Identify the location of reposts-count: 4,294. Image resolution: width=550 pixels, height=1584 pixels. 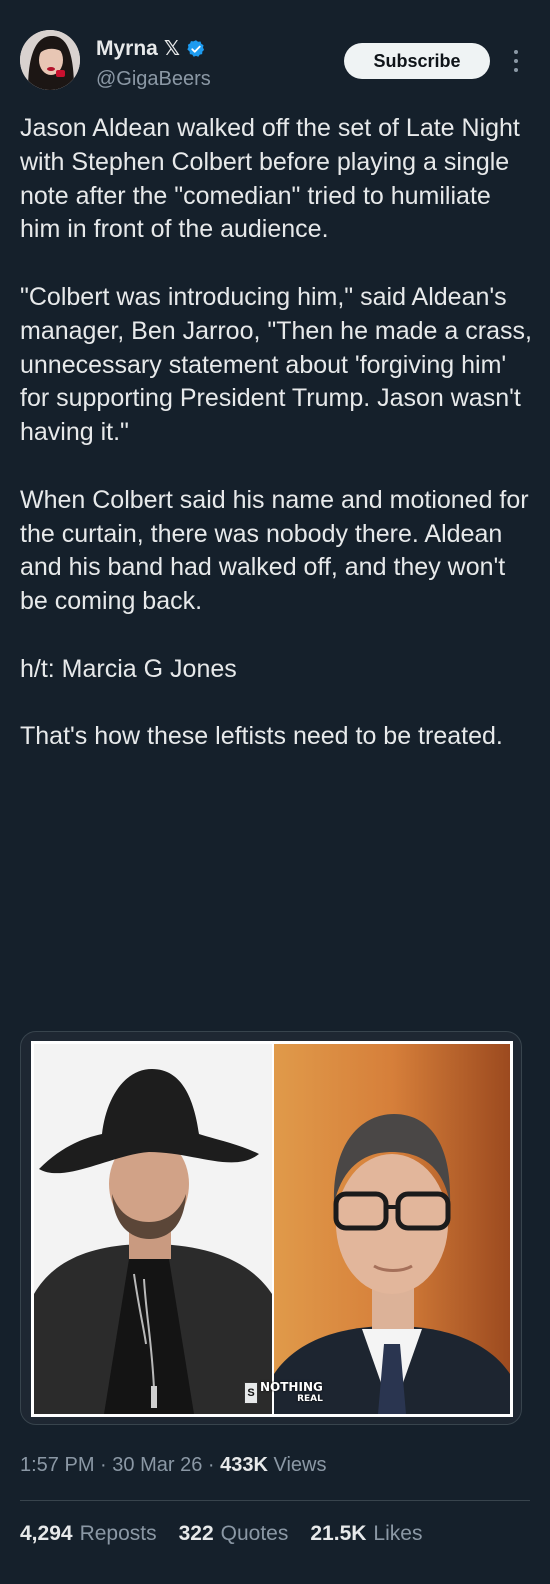
(46, 1533).